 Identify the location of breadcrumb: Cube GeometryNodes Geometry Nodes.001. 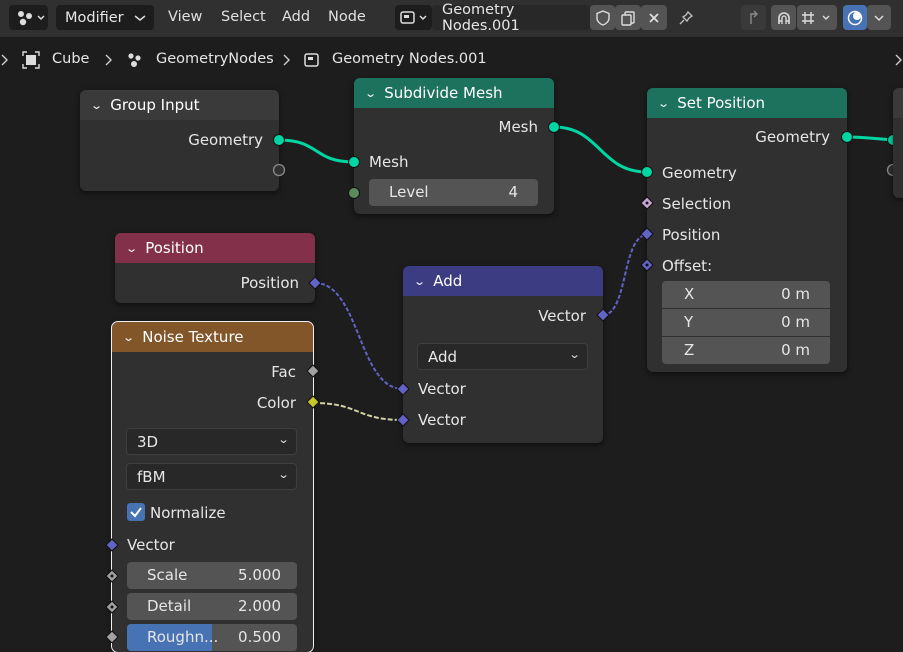
(451, 60).